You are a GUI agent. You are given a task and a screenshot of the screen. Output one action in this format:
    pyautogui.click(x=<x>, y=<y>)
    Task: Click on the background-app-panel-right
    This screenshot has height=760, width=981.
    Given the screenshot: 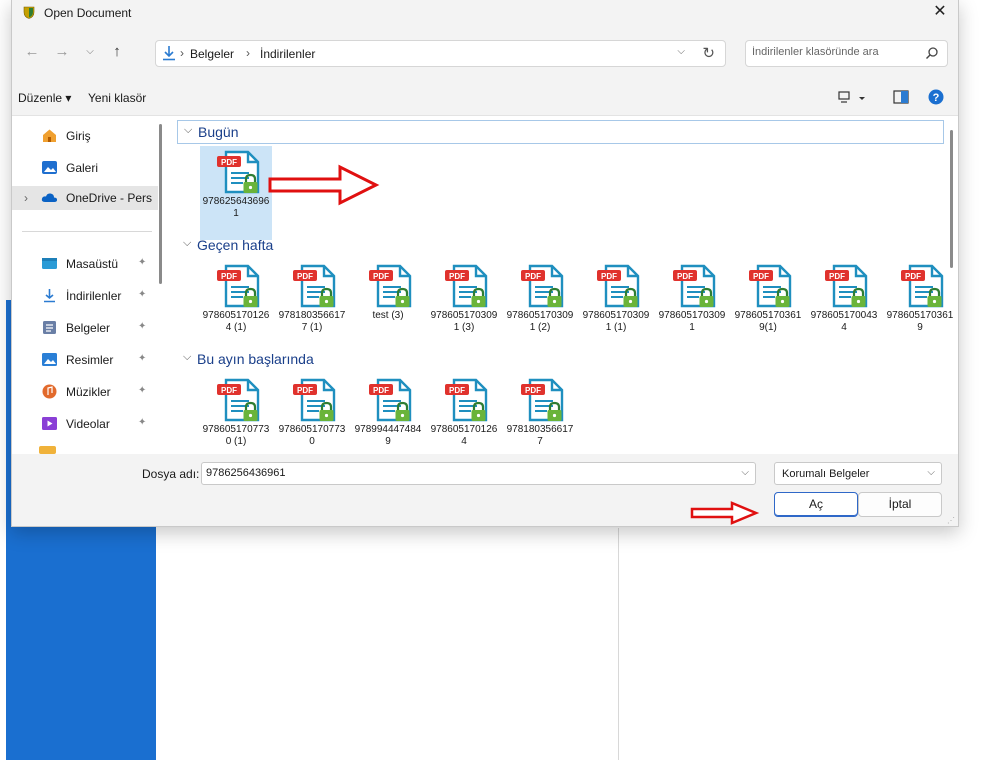 What is the action you would take?
    pyautogui.click(x=800, y=644)
    